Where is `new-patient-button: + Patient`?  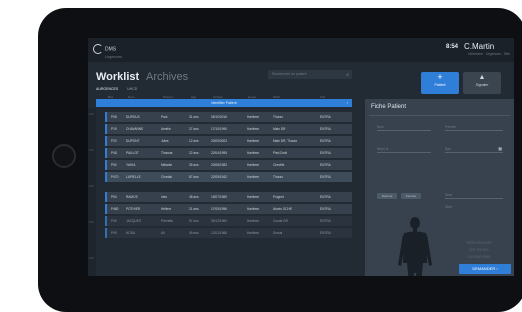 new-patient-button: + Patient is located at coordinates (440, 83).